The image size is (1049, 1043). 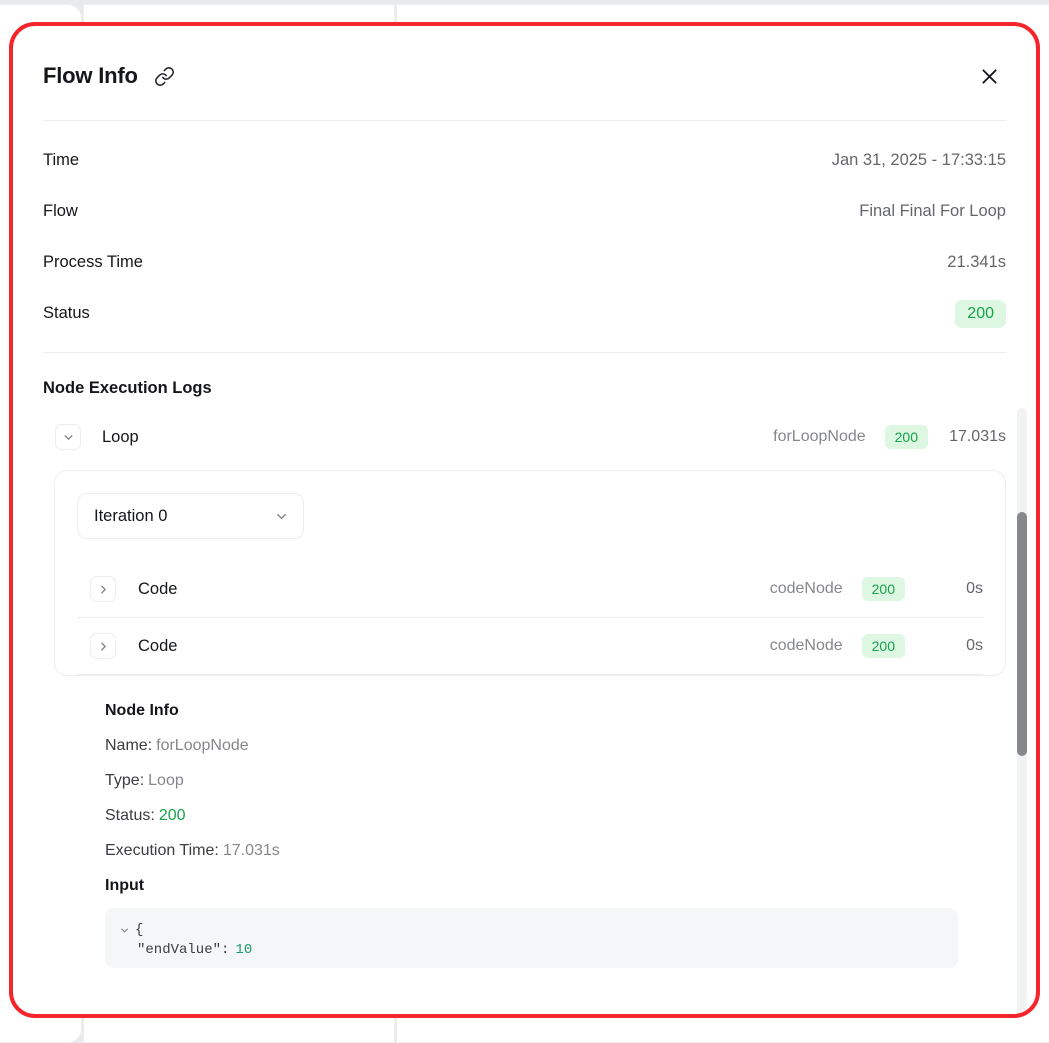 I want to click on json-root-line: {, so click(x=538, y=930).